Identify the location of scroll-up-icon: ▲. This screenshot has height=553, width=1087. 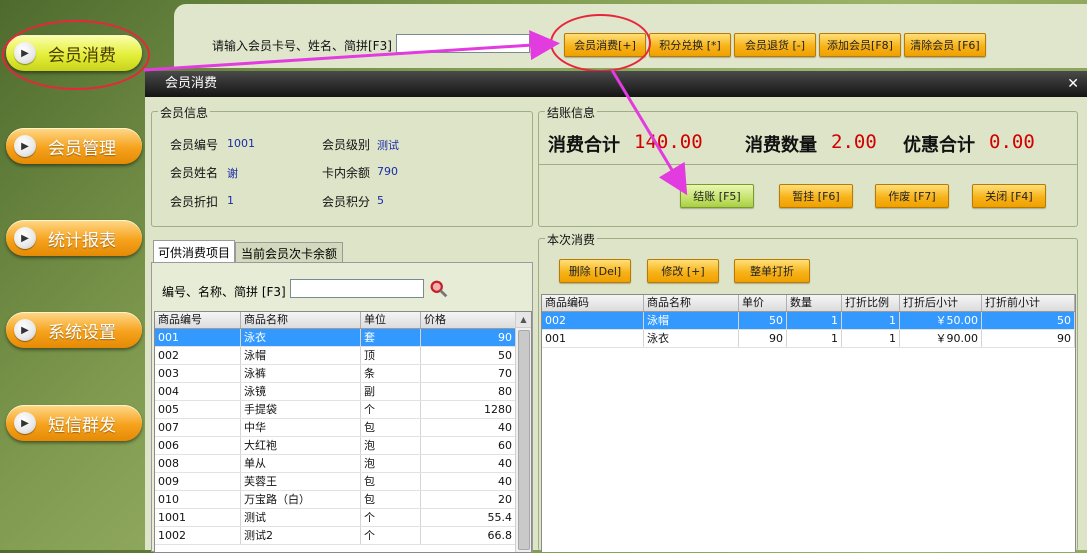
(523, 320).